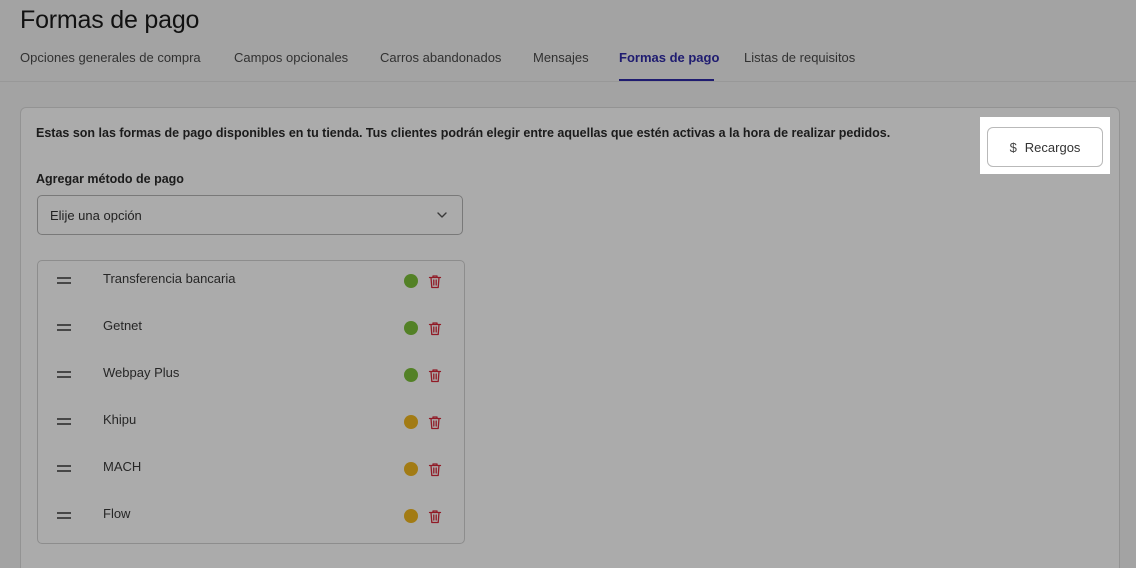  I want to click on dollar-icon: $, so click(1013, 147).